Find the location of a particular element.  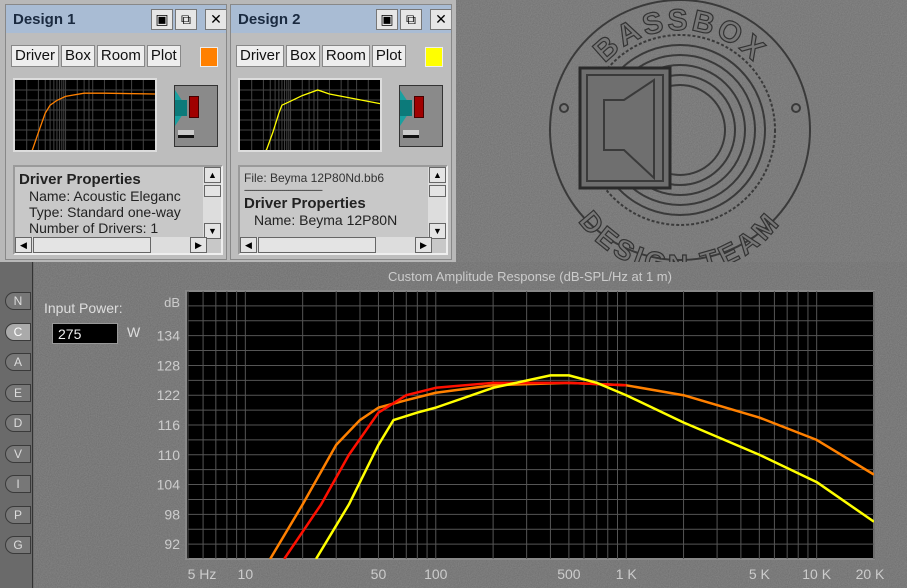

view-button-column: NCAEDVIPG is located at coordinates (16, 425).